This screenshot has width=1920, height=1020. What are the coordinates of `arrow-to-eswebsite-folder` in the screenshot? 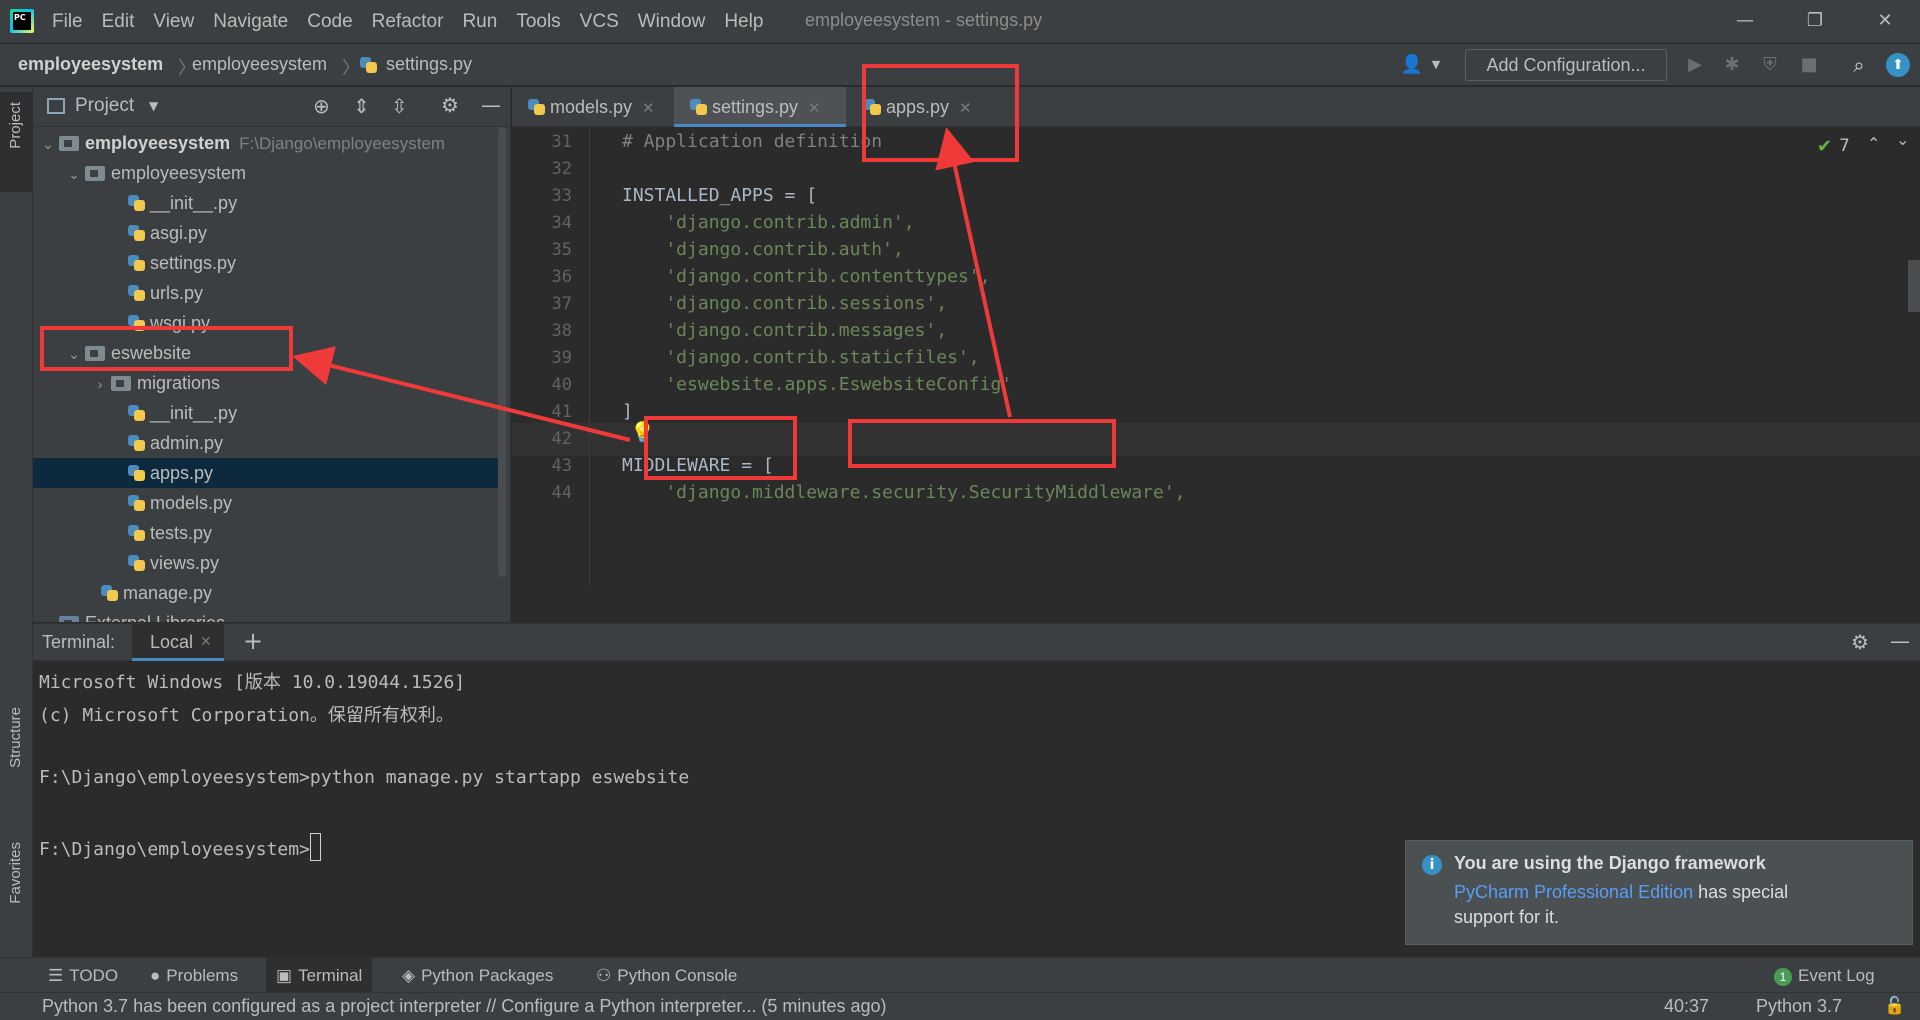 It's located at (461, 394).